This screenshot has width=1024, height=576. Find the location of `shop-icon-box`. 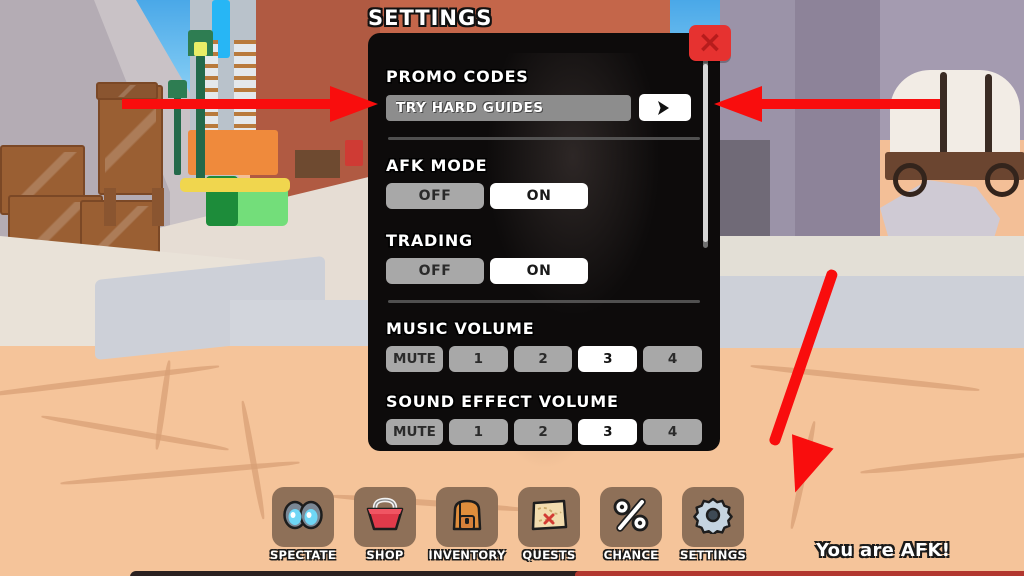

shop-icon-box is located at coordinates (385, 517).